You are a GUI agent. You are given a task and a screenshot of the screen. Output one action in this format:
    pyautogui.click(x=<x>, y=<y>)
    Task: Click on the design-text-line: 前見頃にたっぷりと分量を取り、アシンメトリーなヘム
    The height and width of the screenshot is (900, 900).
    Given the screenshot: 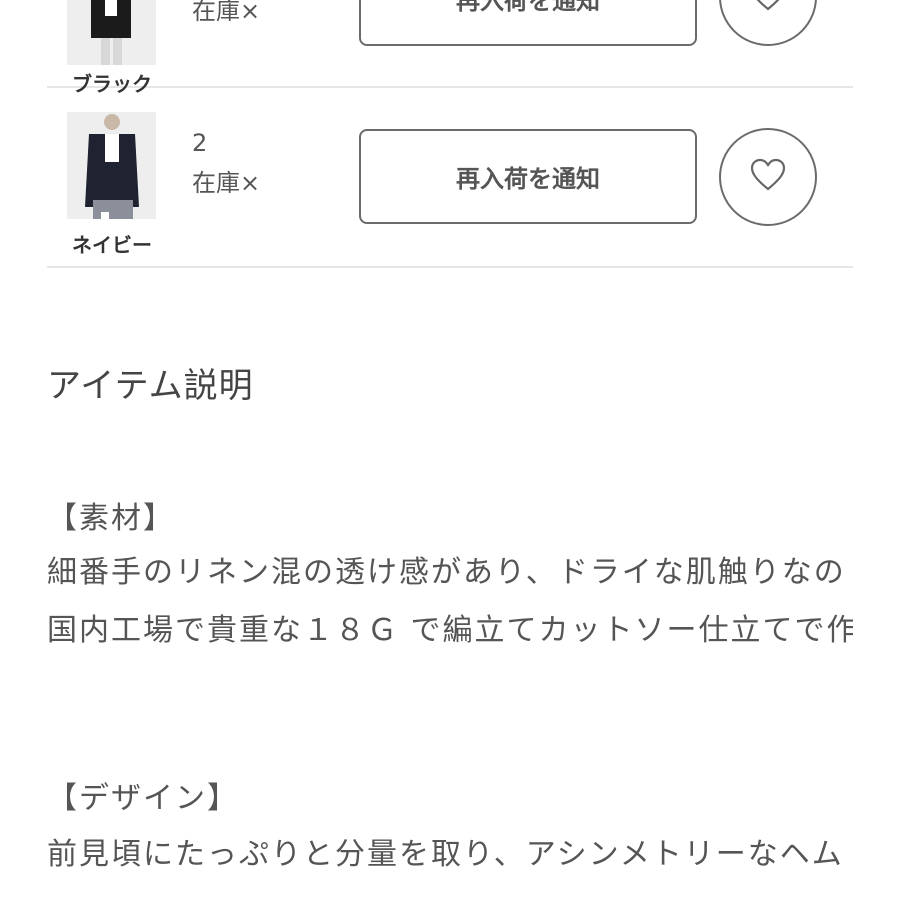 What is the action you would take?
    pyautogui.click(x=445, y=854)
    